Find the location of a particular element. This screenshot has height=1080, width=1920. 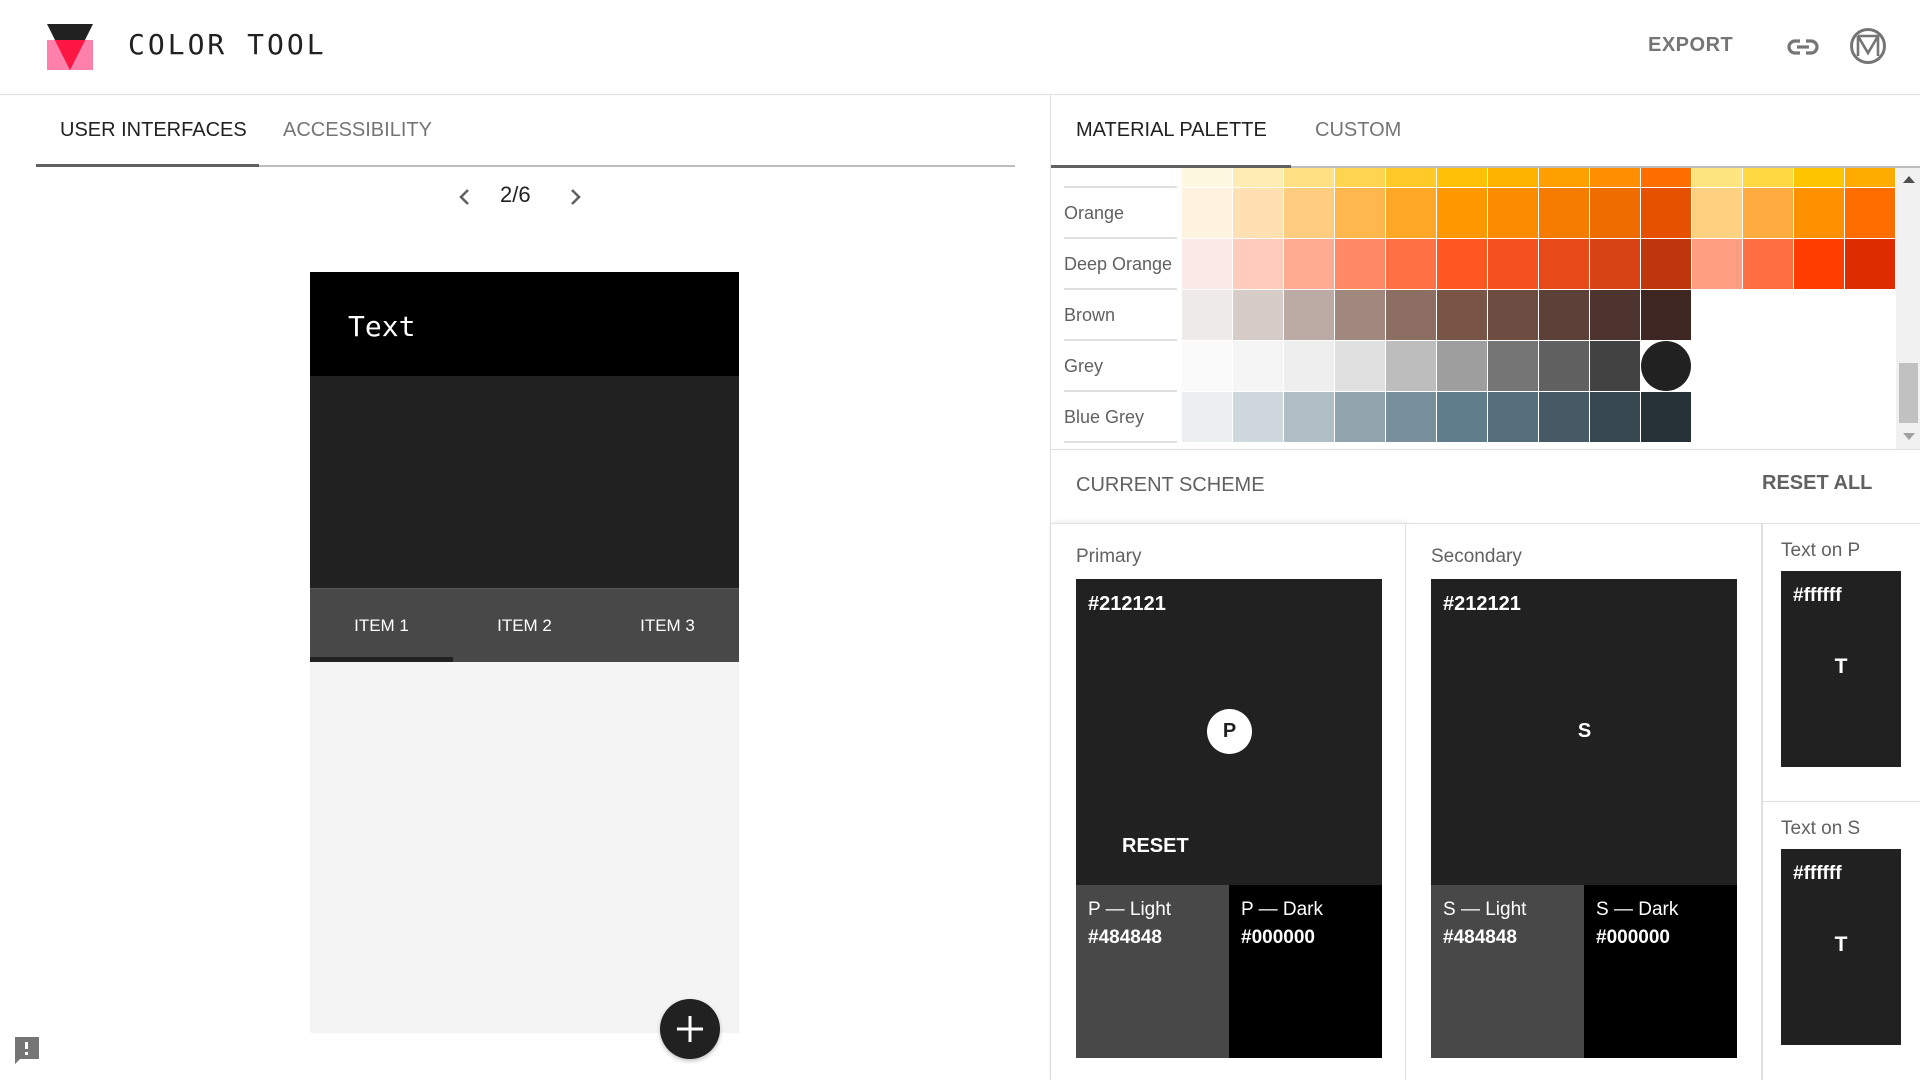

tab-material-palette: MATERIAL PALETTE is located at coordinates (1171, 130).